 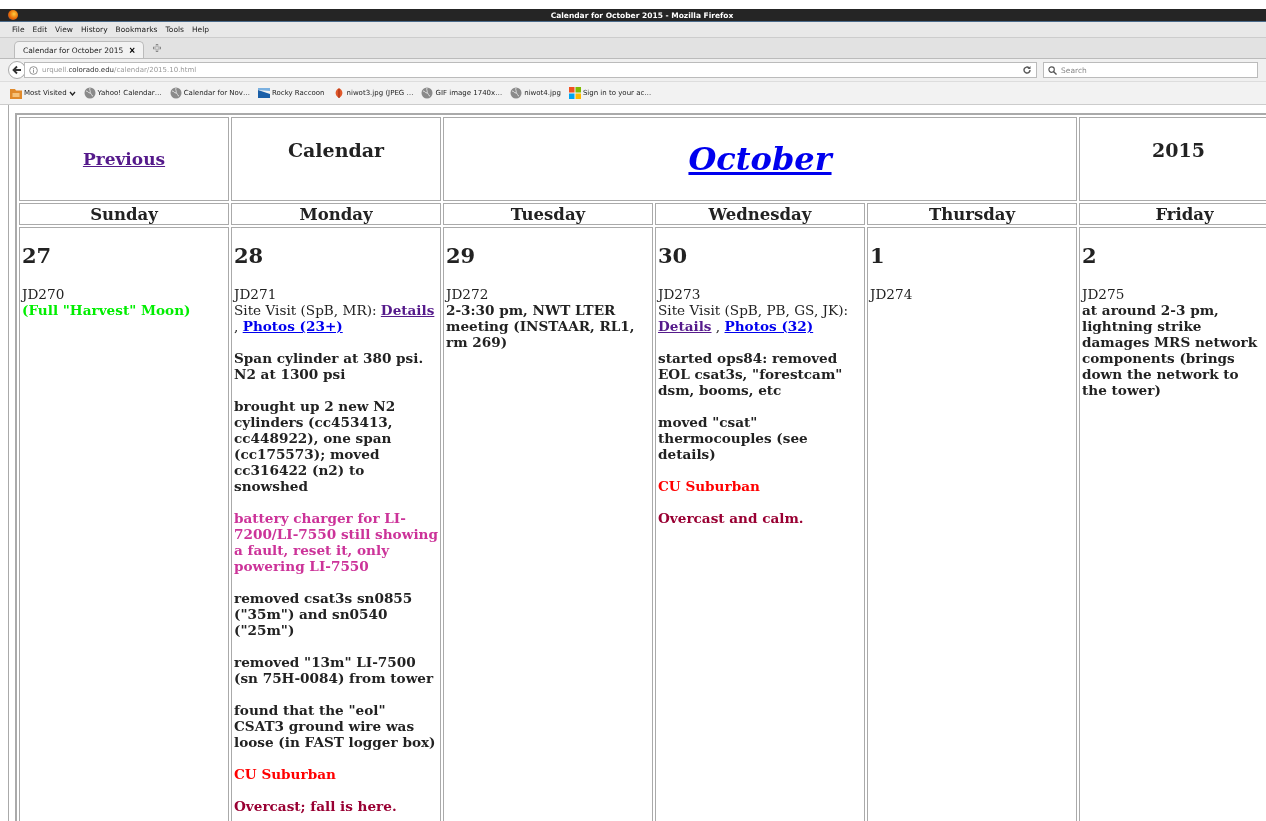 What do you see at coordinates (760, 159) in the screenshot?
I see `month-link: October` at bounding box center [760, 159].